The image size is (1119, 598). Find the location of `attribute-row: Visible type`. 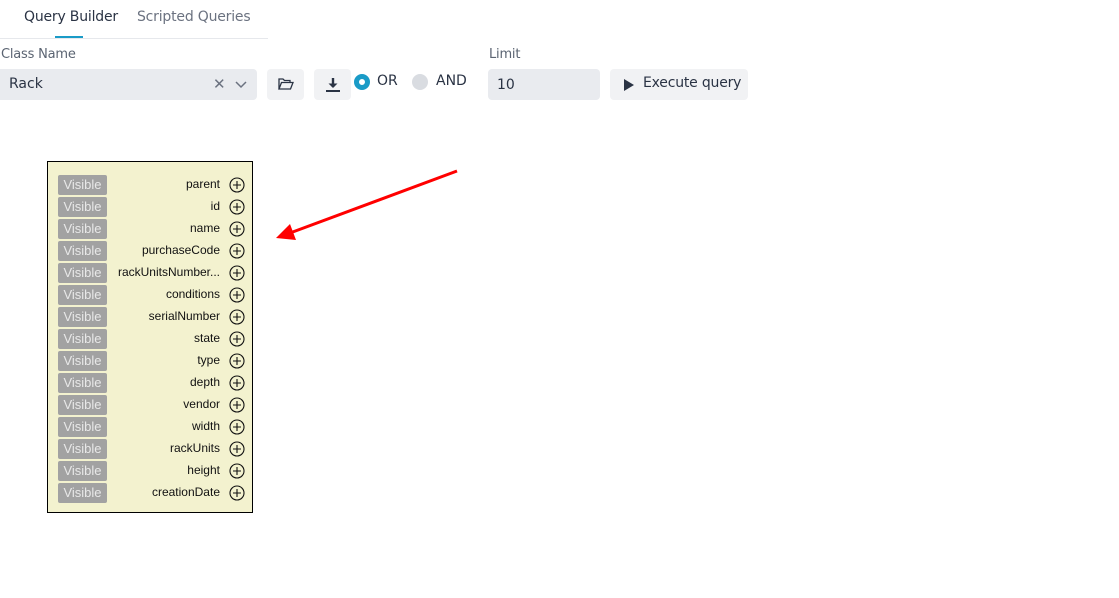

attribute-row: Visible type is located at coordinates (150, 361).